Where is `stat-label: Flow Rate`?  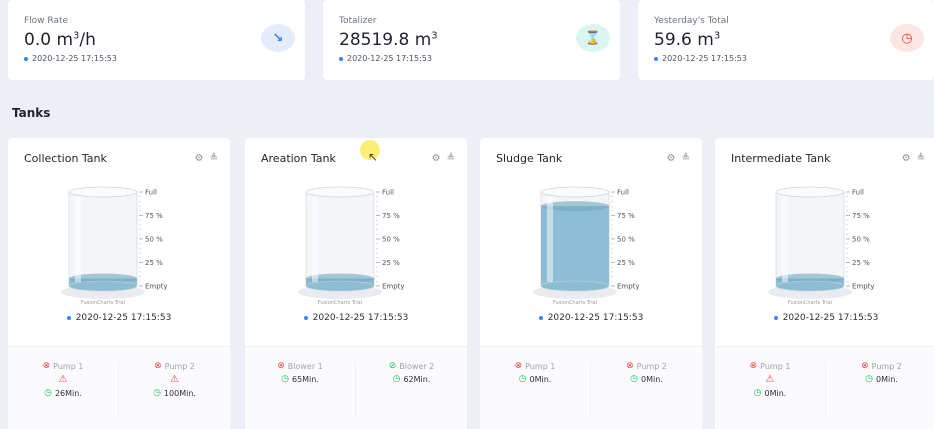
stat-label: Flow Rate is located at coordinates (46, 21).